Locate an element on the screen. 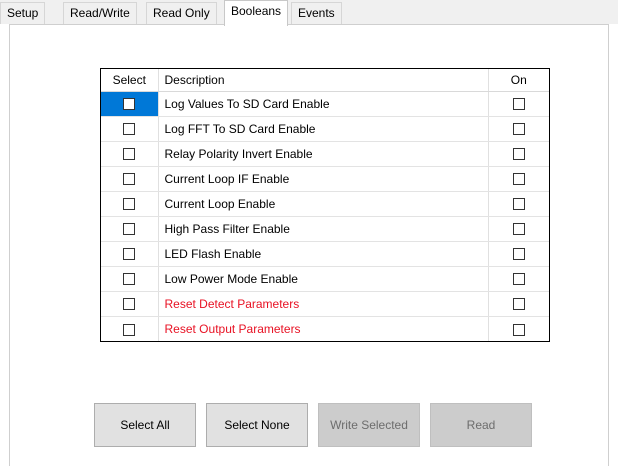 The image size is (618, 466). read-button: Read is located at coordinates (481, 425).